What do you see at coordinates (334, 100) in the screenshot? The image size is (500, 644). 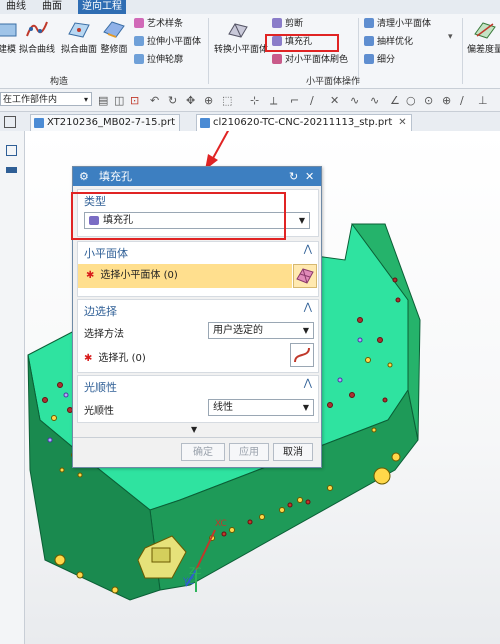 I see `intersection-icon: ✕` at bounding box center [334, 100].